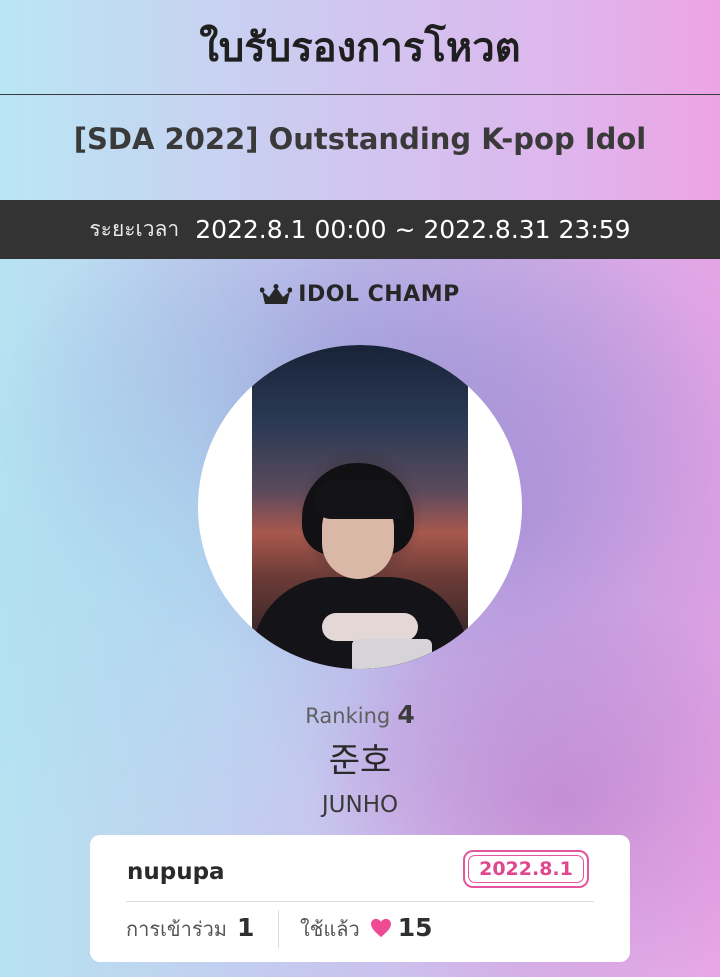 The width and height of the screenshot is (720, 977). I want to click on vote-info-card: nupupa 2022.8.1 การเข้าร่วม 1 ใช้แล้ว 15, so click(360, 898).